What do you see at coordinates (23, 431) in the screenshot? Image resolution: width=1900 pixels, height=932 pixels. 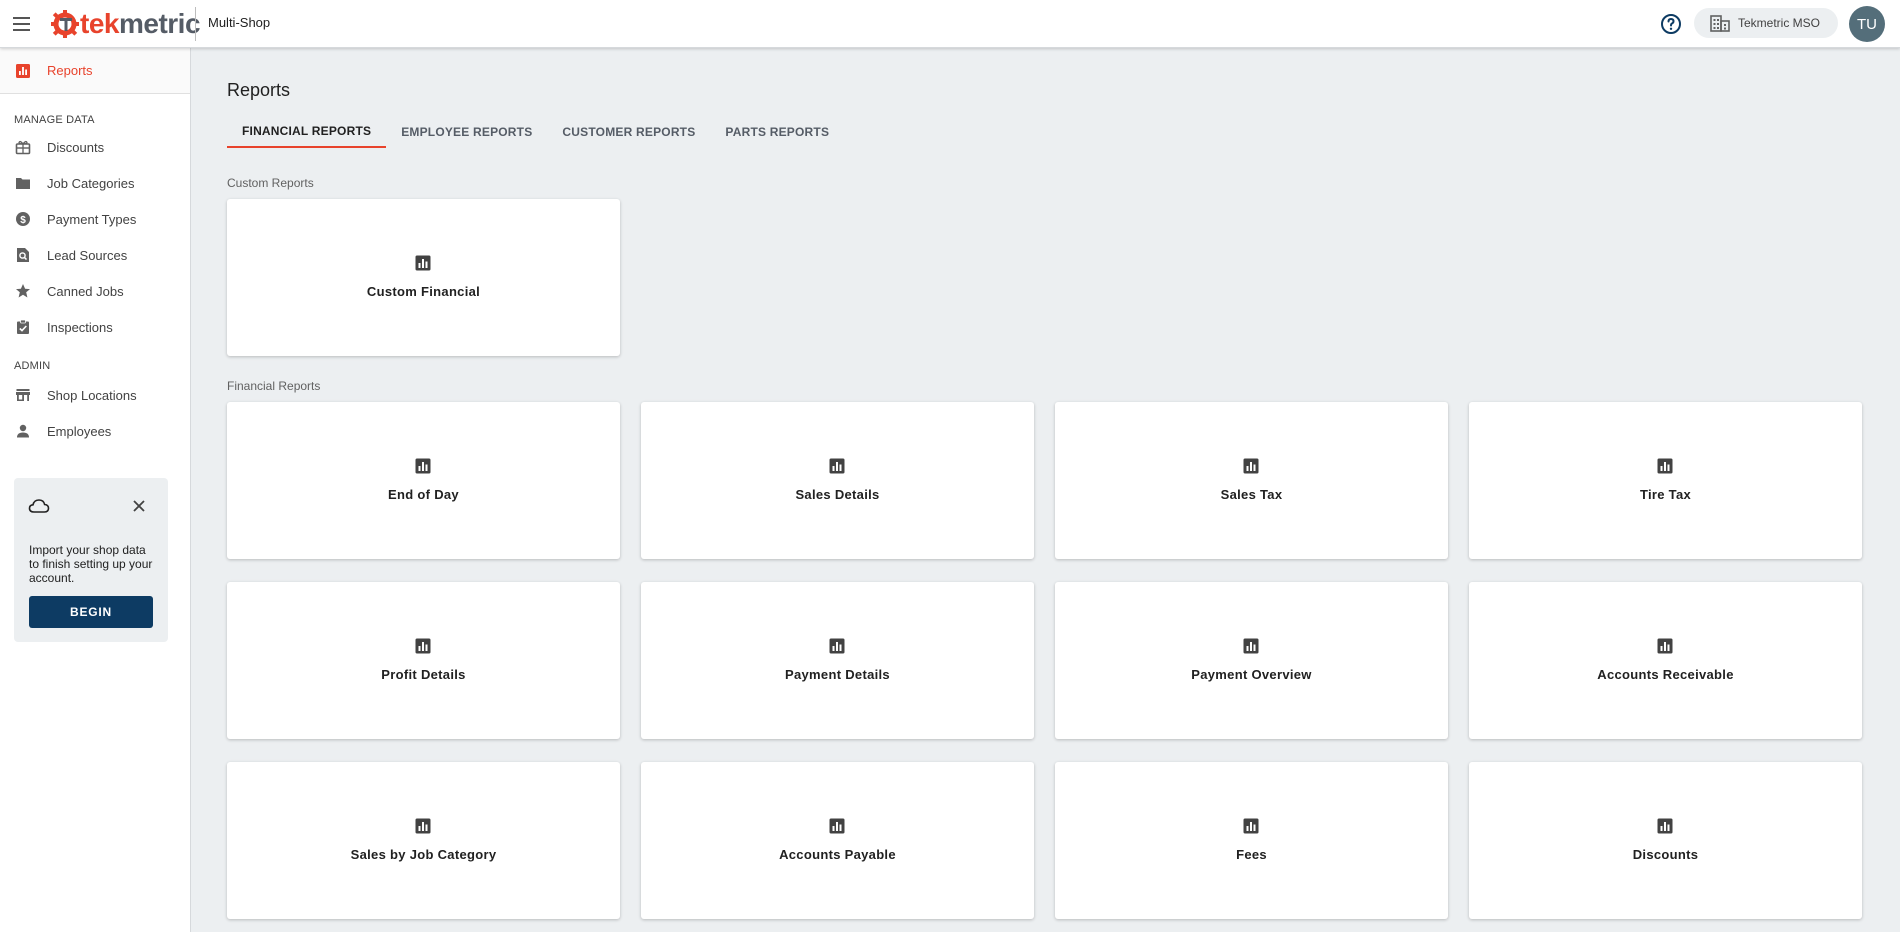 I see `person-icon` at bounding box center [23, 431].